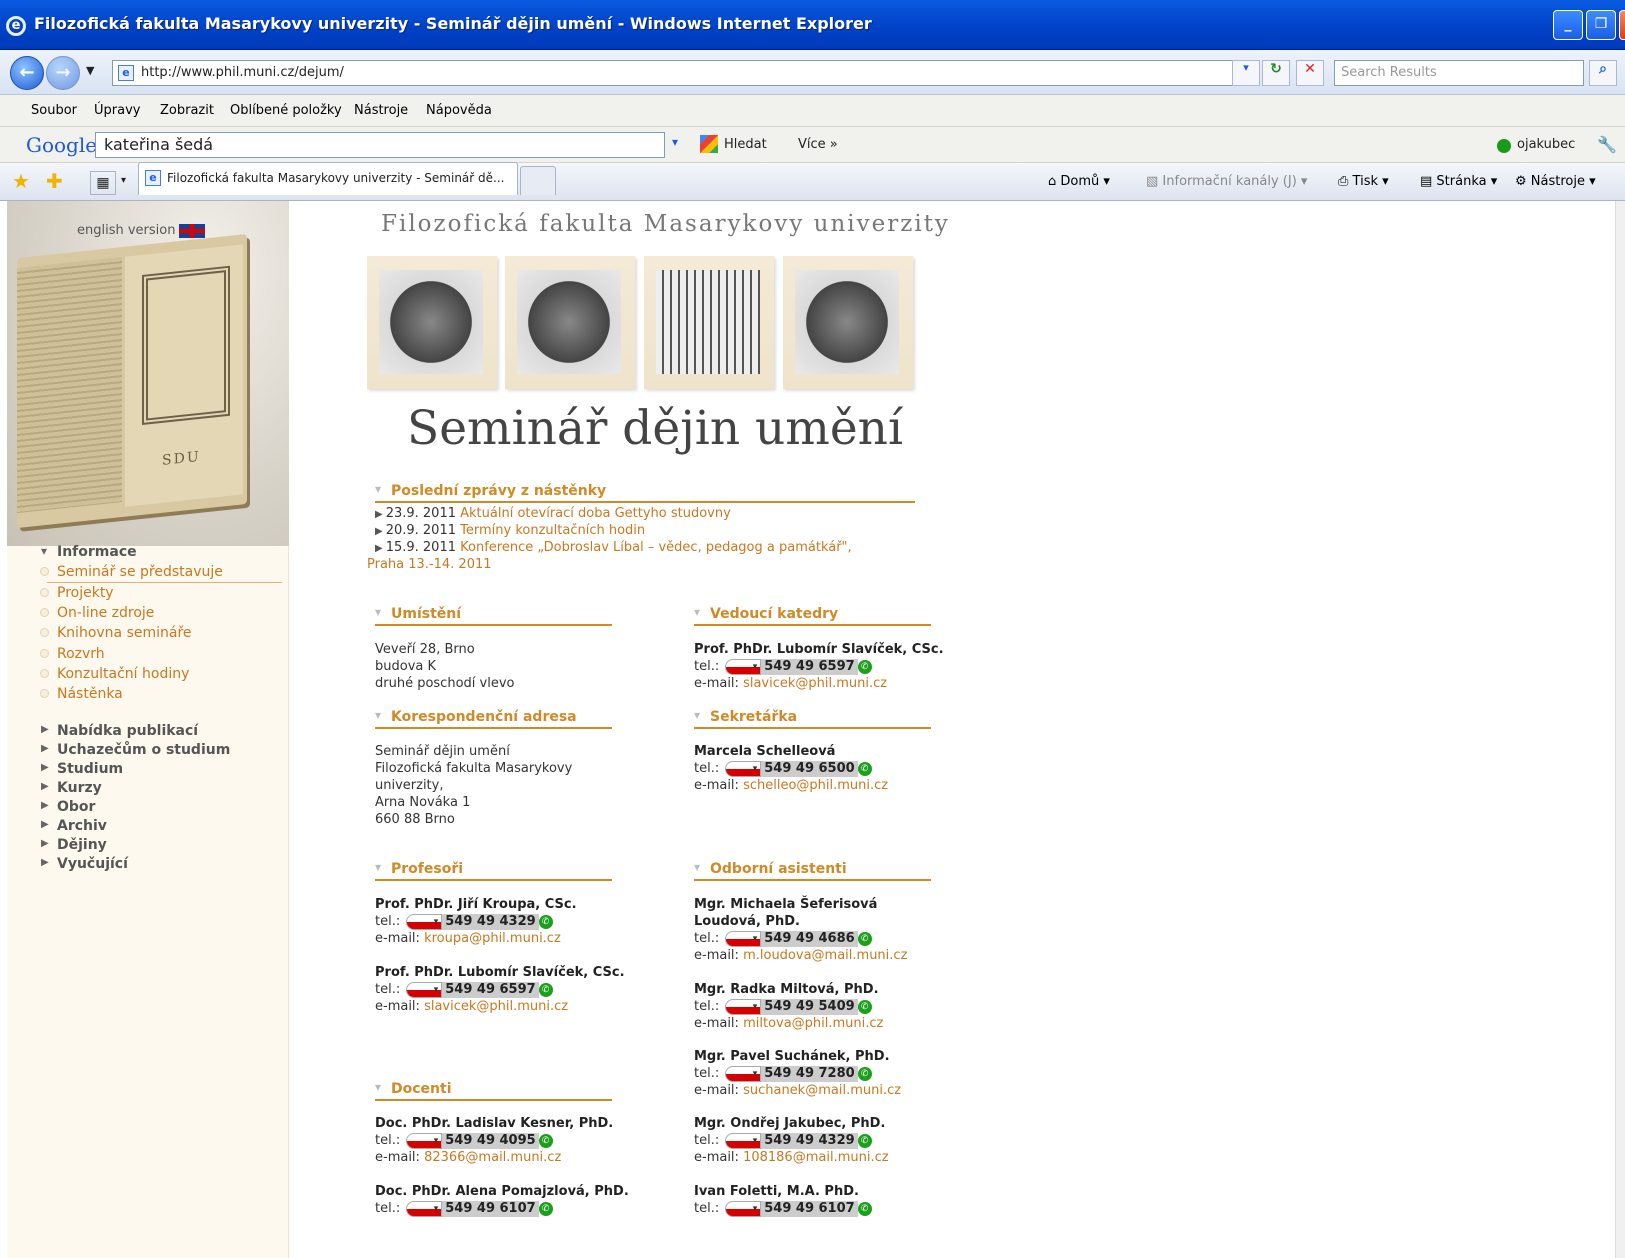 The height and width of the screenshot is (1258, 1625). What do you see at coordinates (708, 322) in the screenshot?
I see `church-drawing` at bounding box center [708, 322].